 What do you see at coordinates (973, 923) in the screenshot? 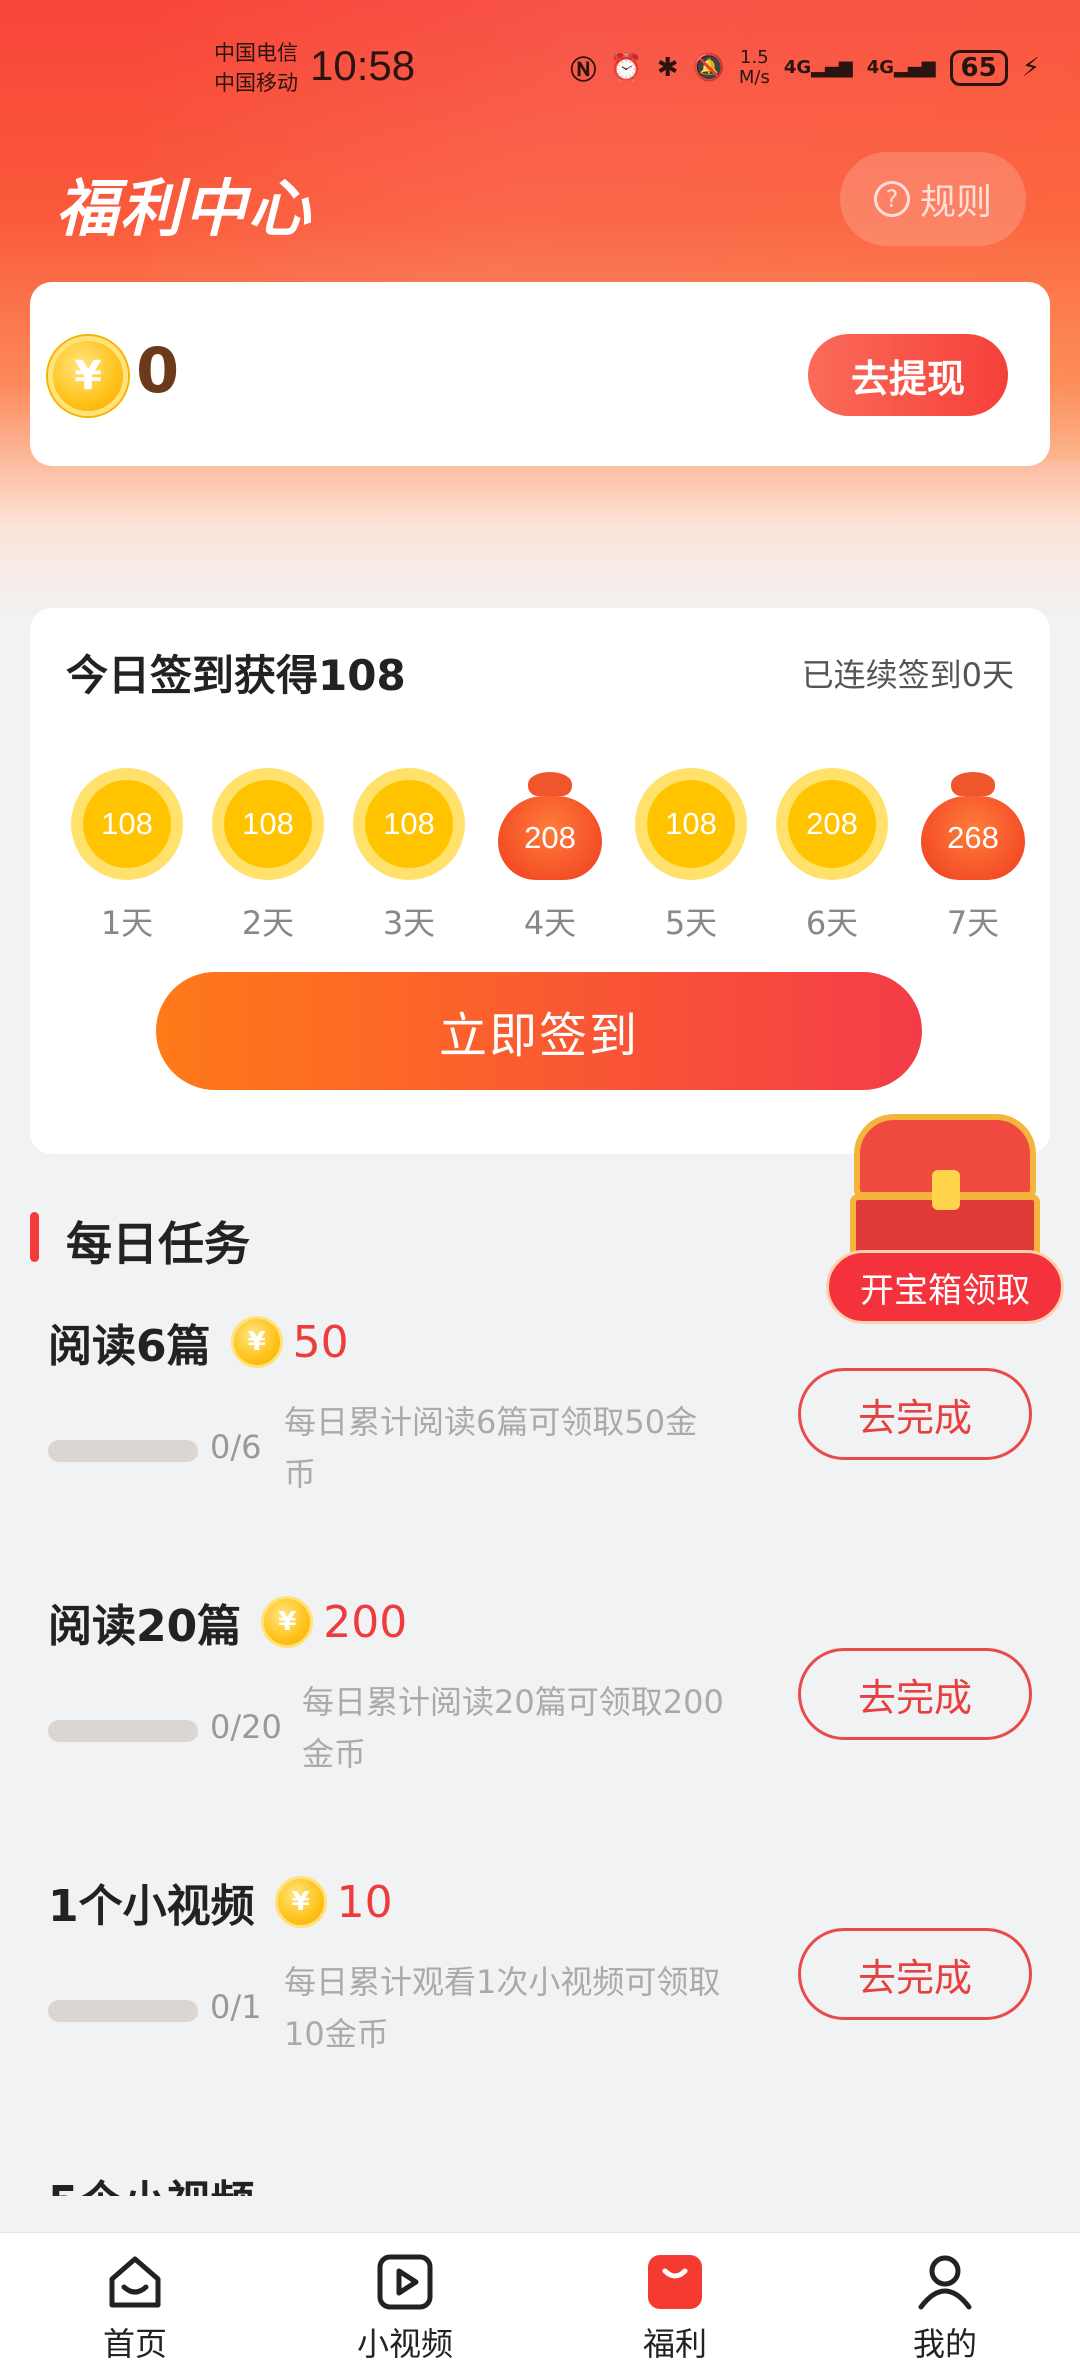
I see `day-label: 7天` at bounding box center [973, 923].